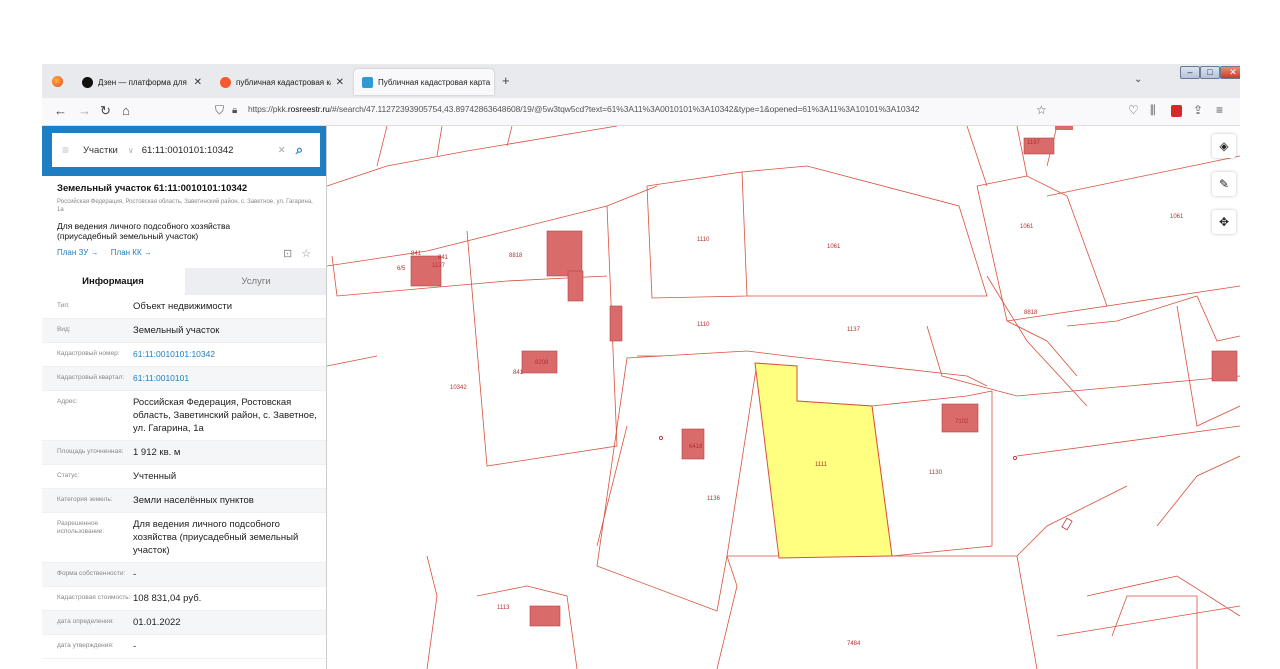 The height and width of the screenshot is (669, 1280). Describe the element at coordinates (91, 377) in the screenshot. I see `property-key: Кадастровый квартал:` at that location.